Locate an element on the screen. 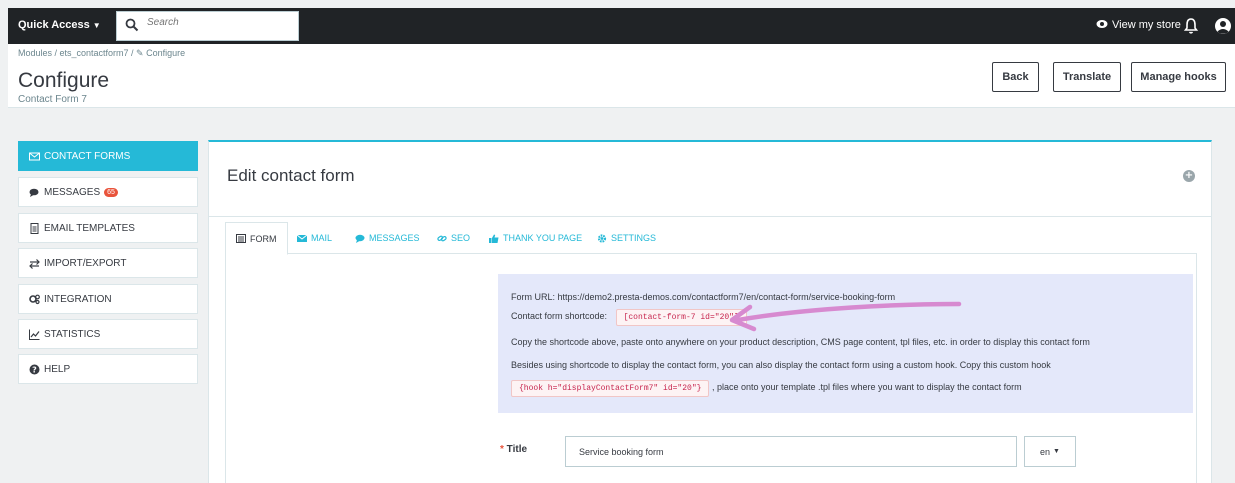 The image size is (1235, 483). user-icon is located at coordinates (1223, 26).